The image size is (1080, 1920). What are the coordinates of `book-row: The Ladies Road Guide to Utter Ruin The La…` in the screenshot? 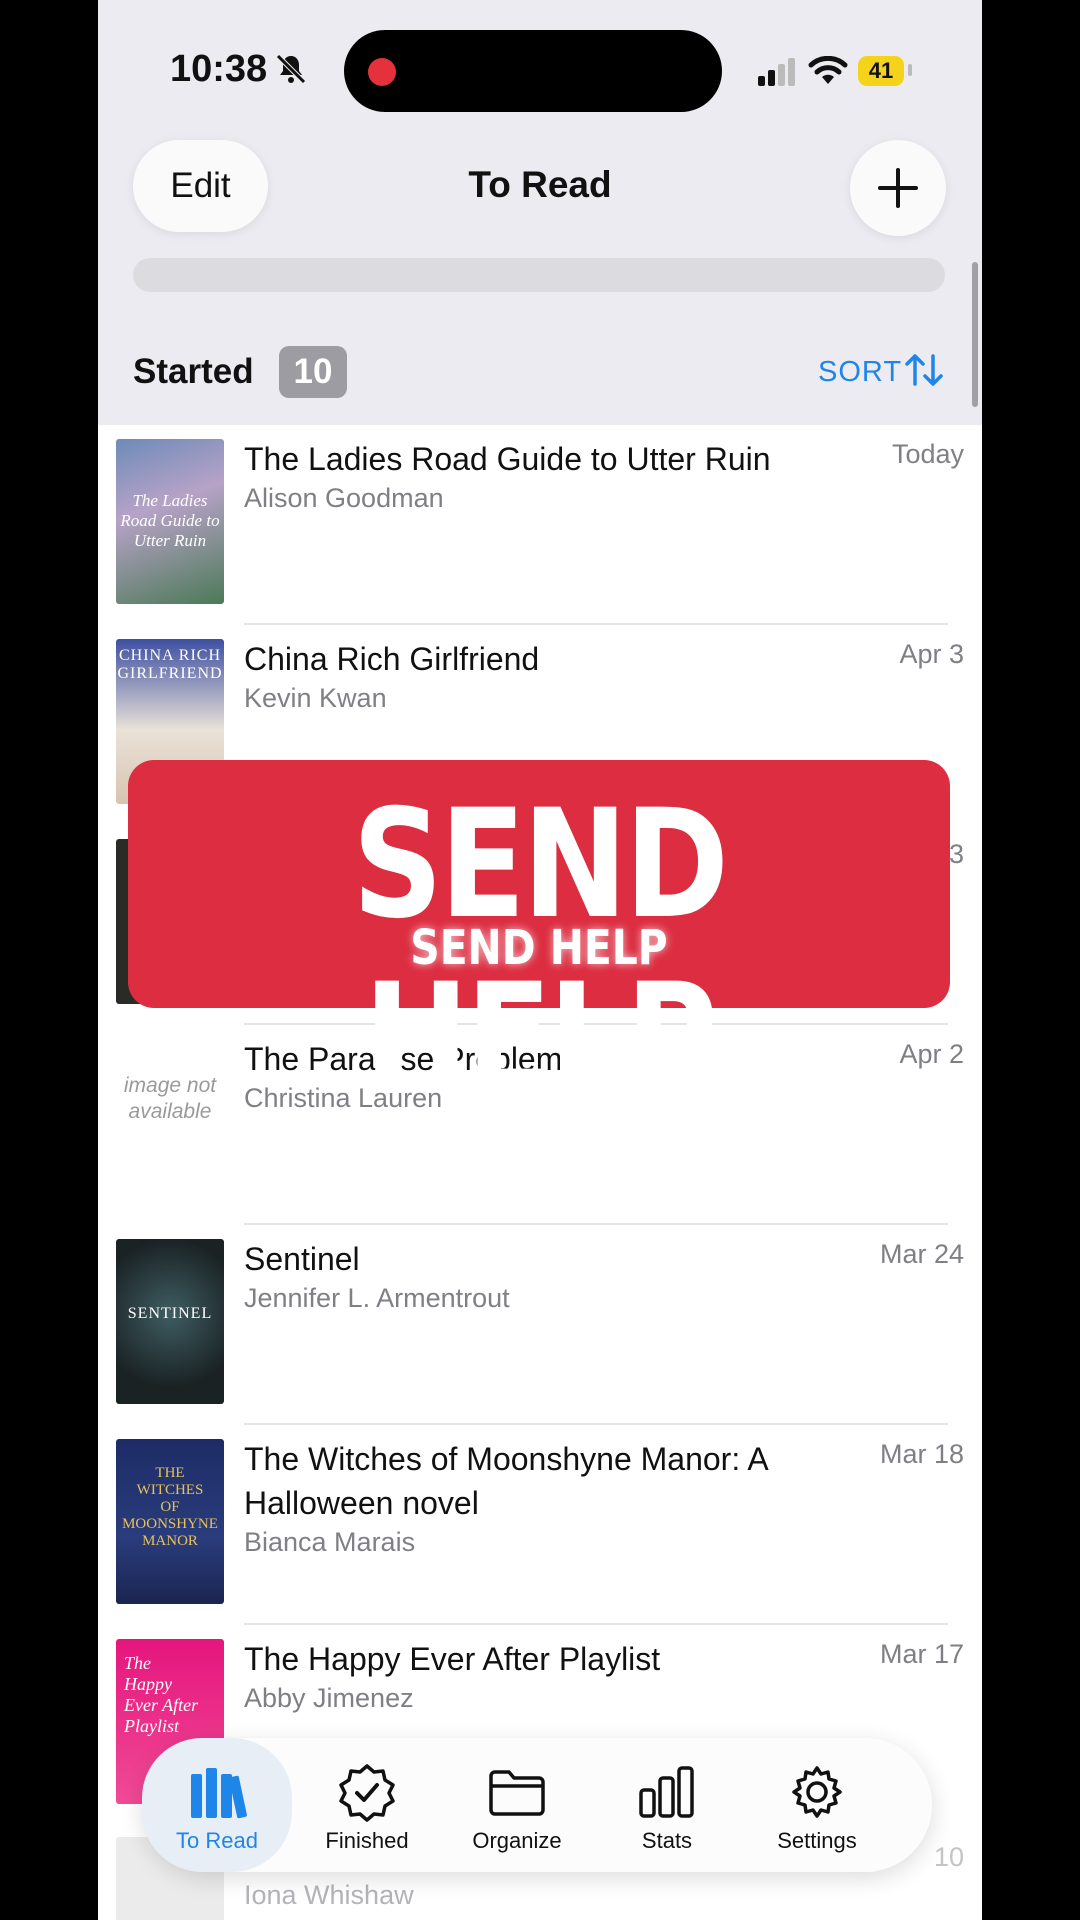 It's located at (540, 525).